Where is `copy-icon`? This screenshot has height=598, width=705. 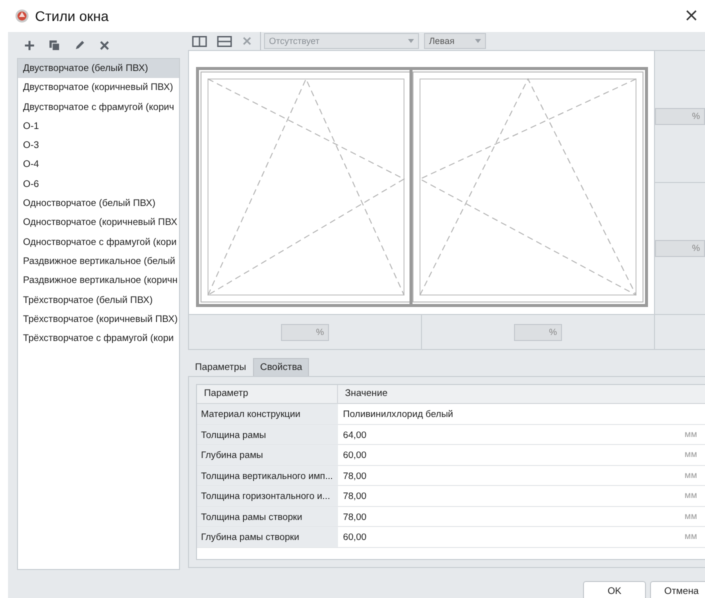 copy-icon is located at coordinates (54, 45).